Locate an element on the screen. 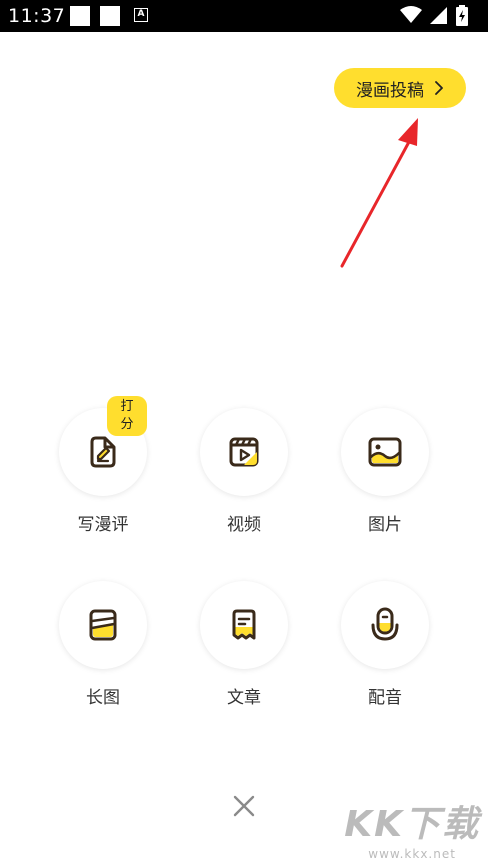 This screenshot has height=867, width=488. close-icon is located at coordinates (244, 806).